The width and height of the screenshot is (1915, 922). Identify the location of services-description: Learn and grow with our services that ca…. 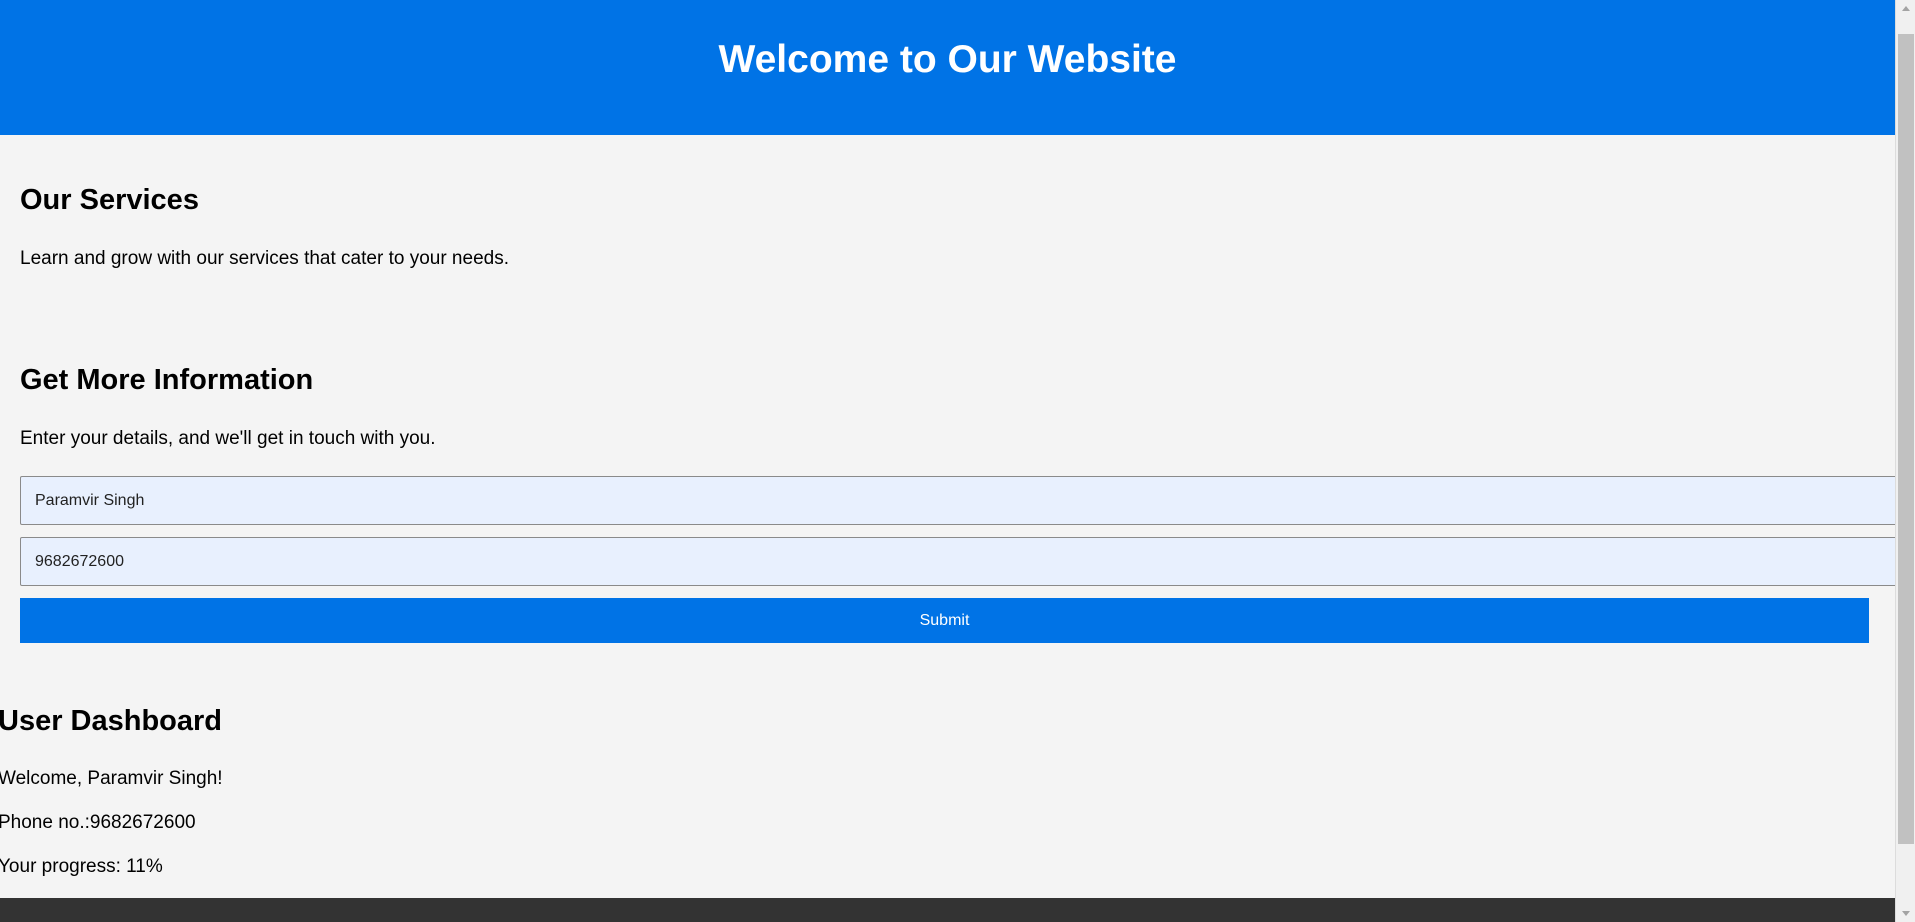
(264, 258).